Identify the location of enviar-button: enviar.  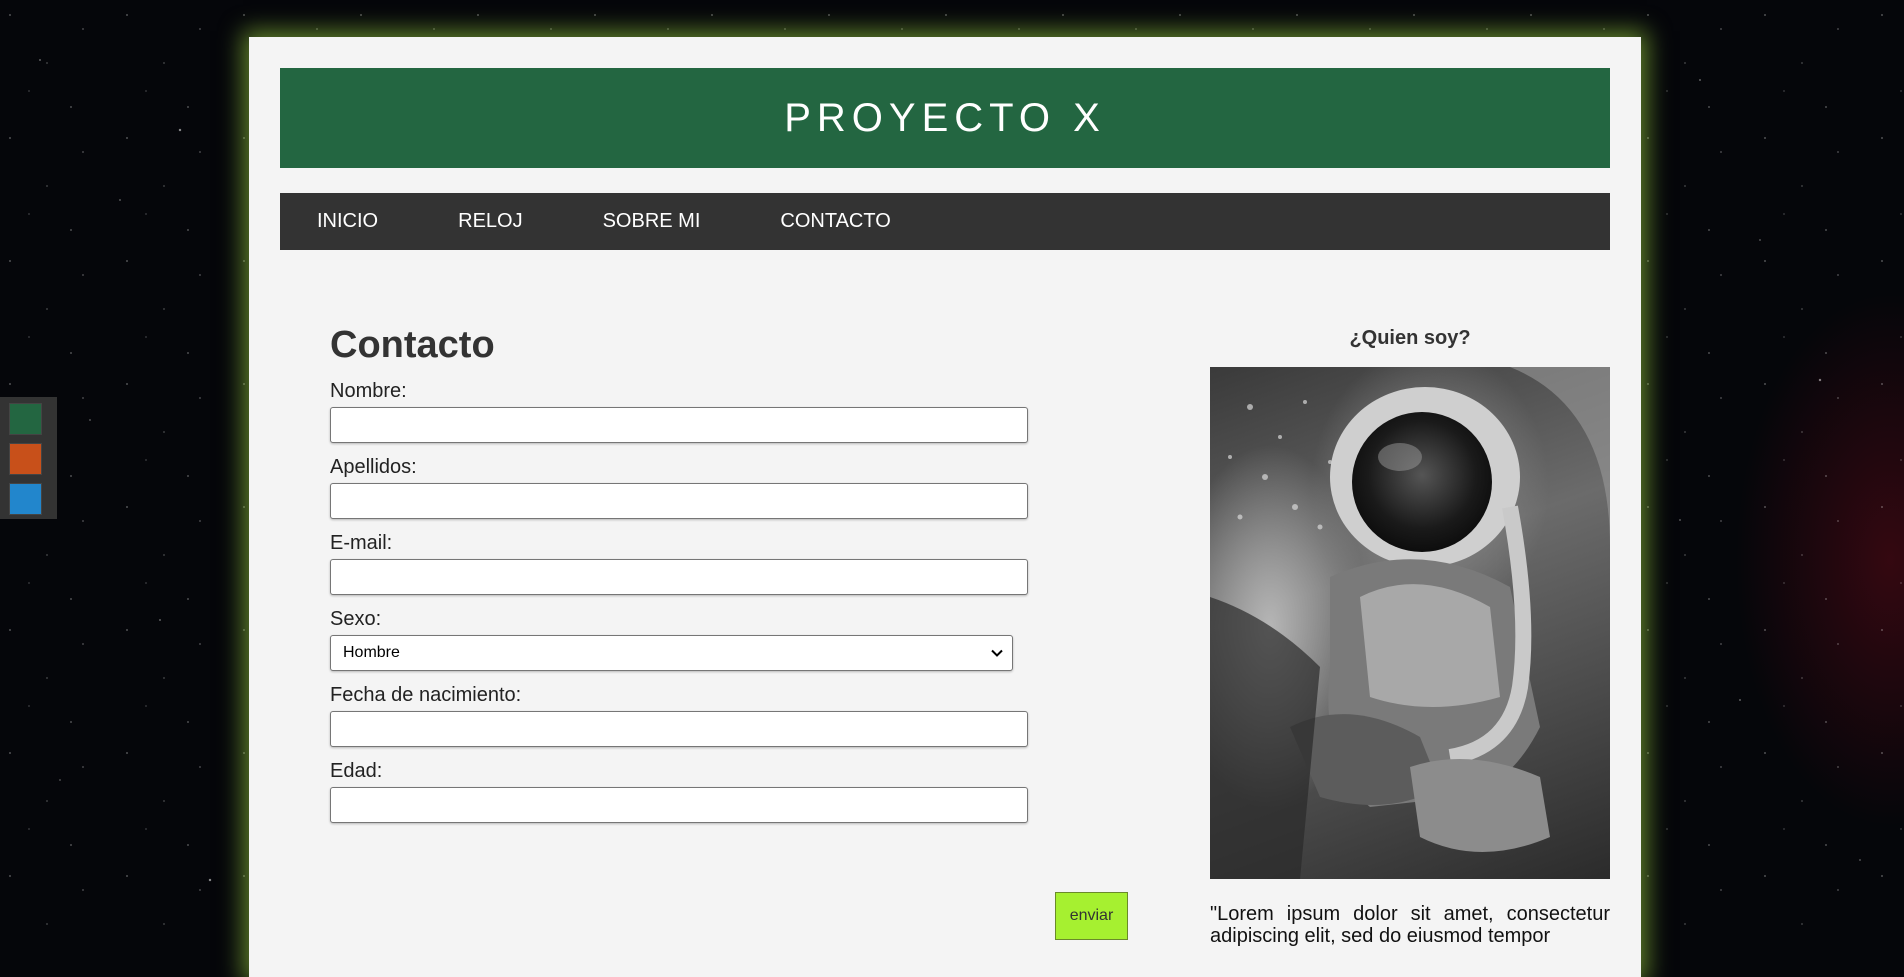
(1091, 916).